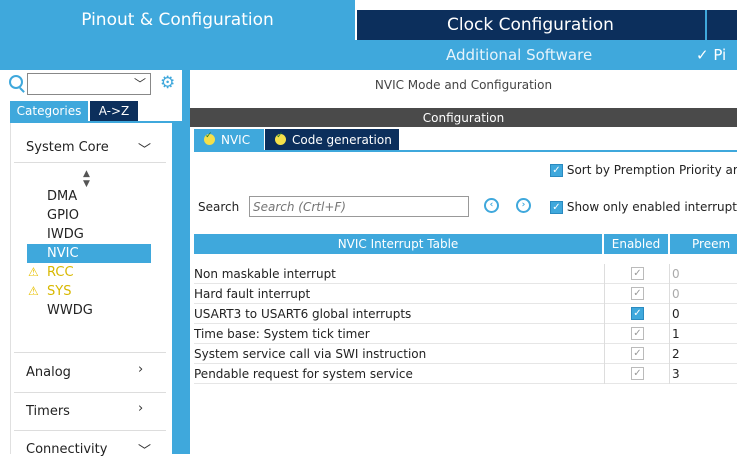 The image size is (737, 459). What do you see at coordinates (368, 55) in the screenshot?
I see `subtab-bar: Additional Software ✓ Pi` at bounding box center [368, 55].